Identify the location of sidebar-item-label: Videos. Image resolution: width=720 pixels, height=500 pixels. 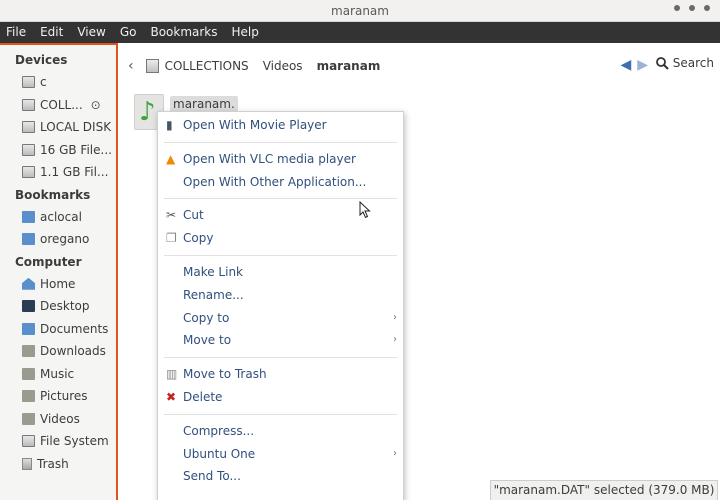
(60, 418).